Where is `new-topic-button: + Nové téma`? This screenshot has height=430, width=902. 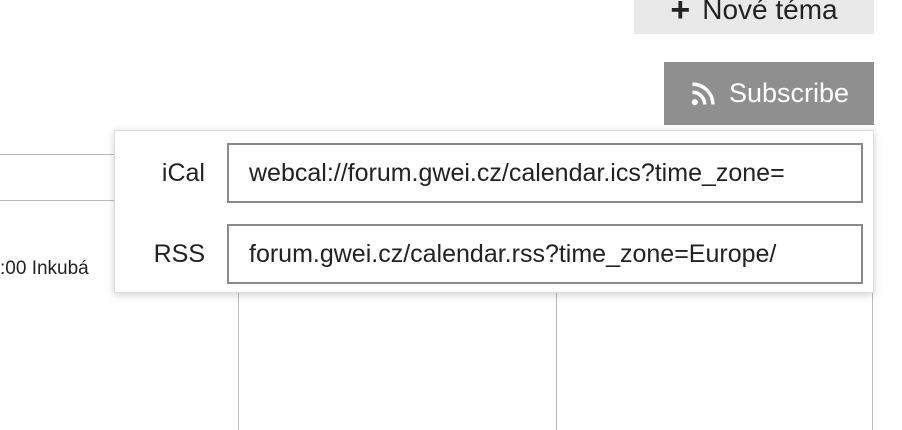 new-topic-button: + Nové téma is located at coordinates (754, 17).